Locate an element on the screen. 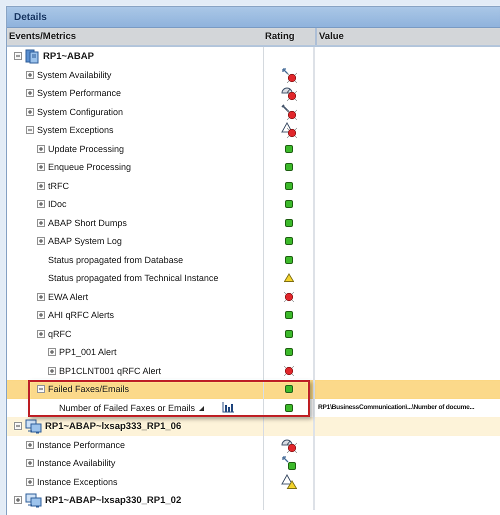 The width and height of the screenshot is (500, 515). tree-item: Status propagated from Technical Instance is located at coordinates (133, 278).